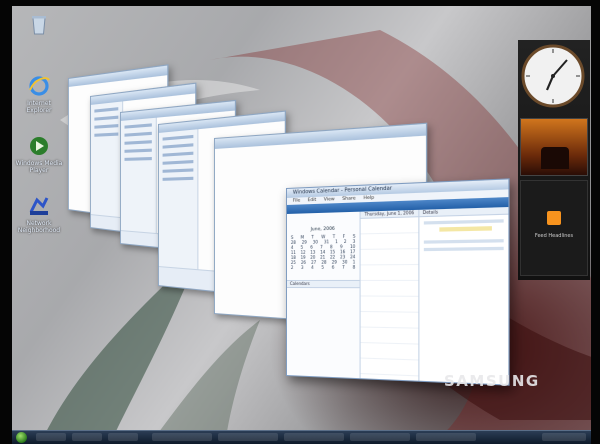  I want to click on day-view: Thursday, June 1, 2006, so click(390, 295).